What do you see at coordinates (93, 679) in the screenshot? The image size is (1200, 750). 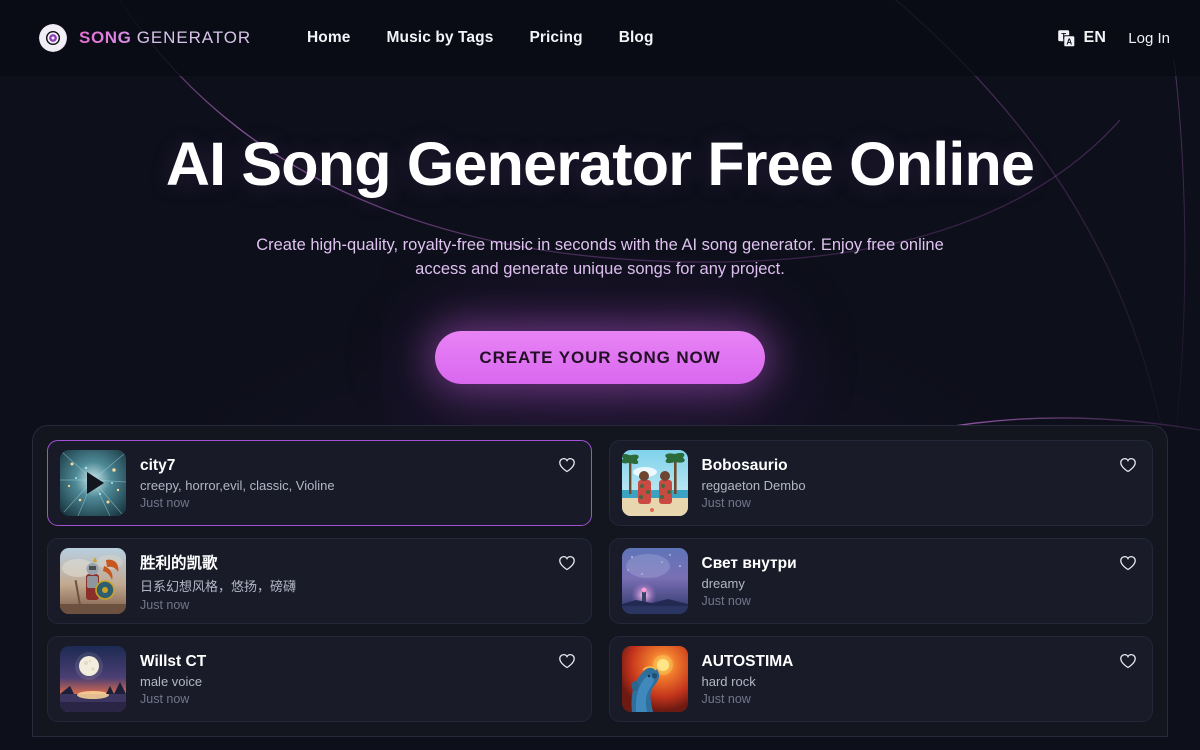 I see `song-thumbnail-moon-sunset` at bounding box center [93, 679].